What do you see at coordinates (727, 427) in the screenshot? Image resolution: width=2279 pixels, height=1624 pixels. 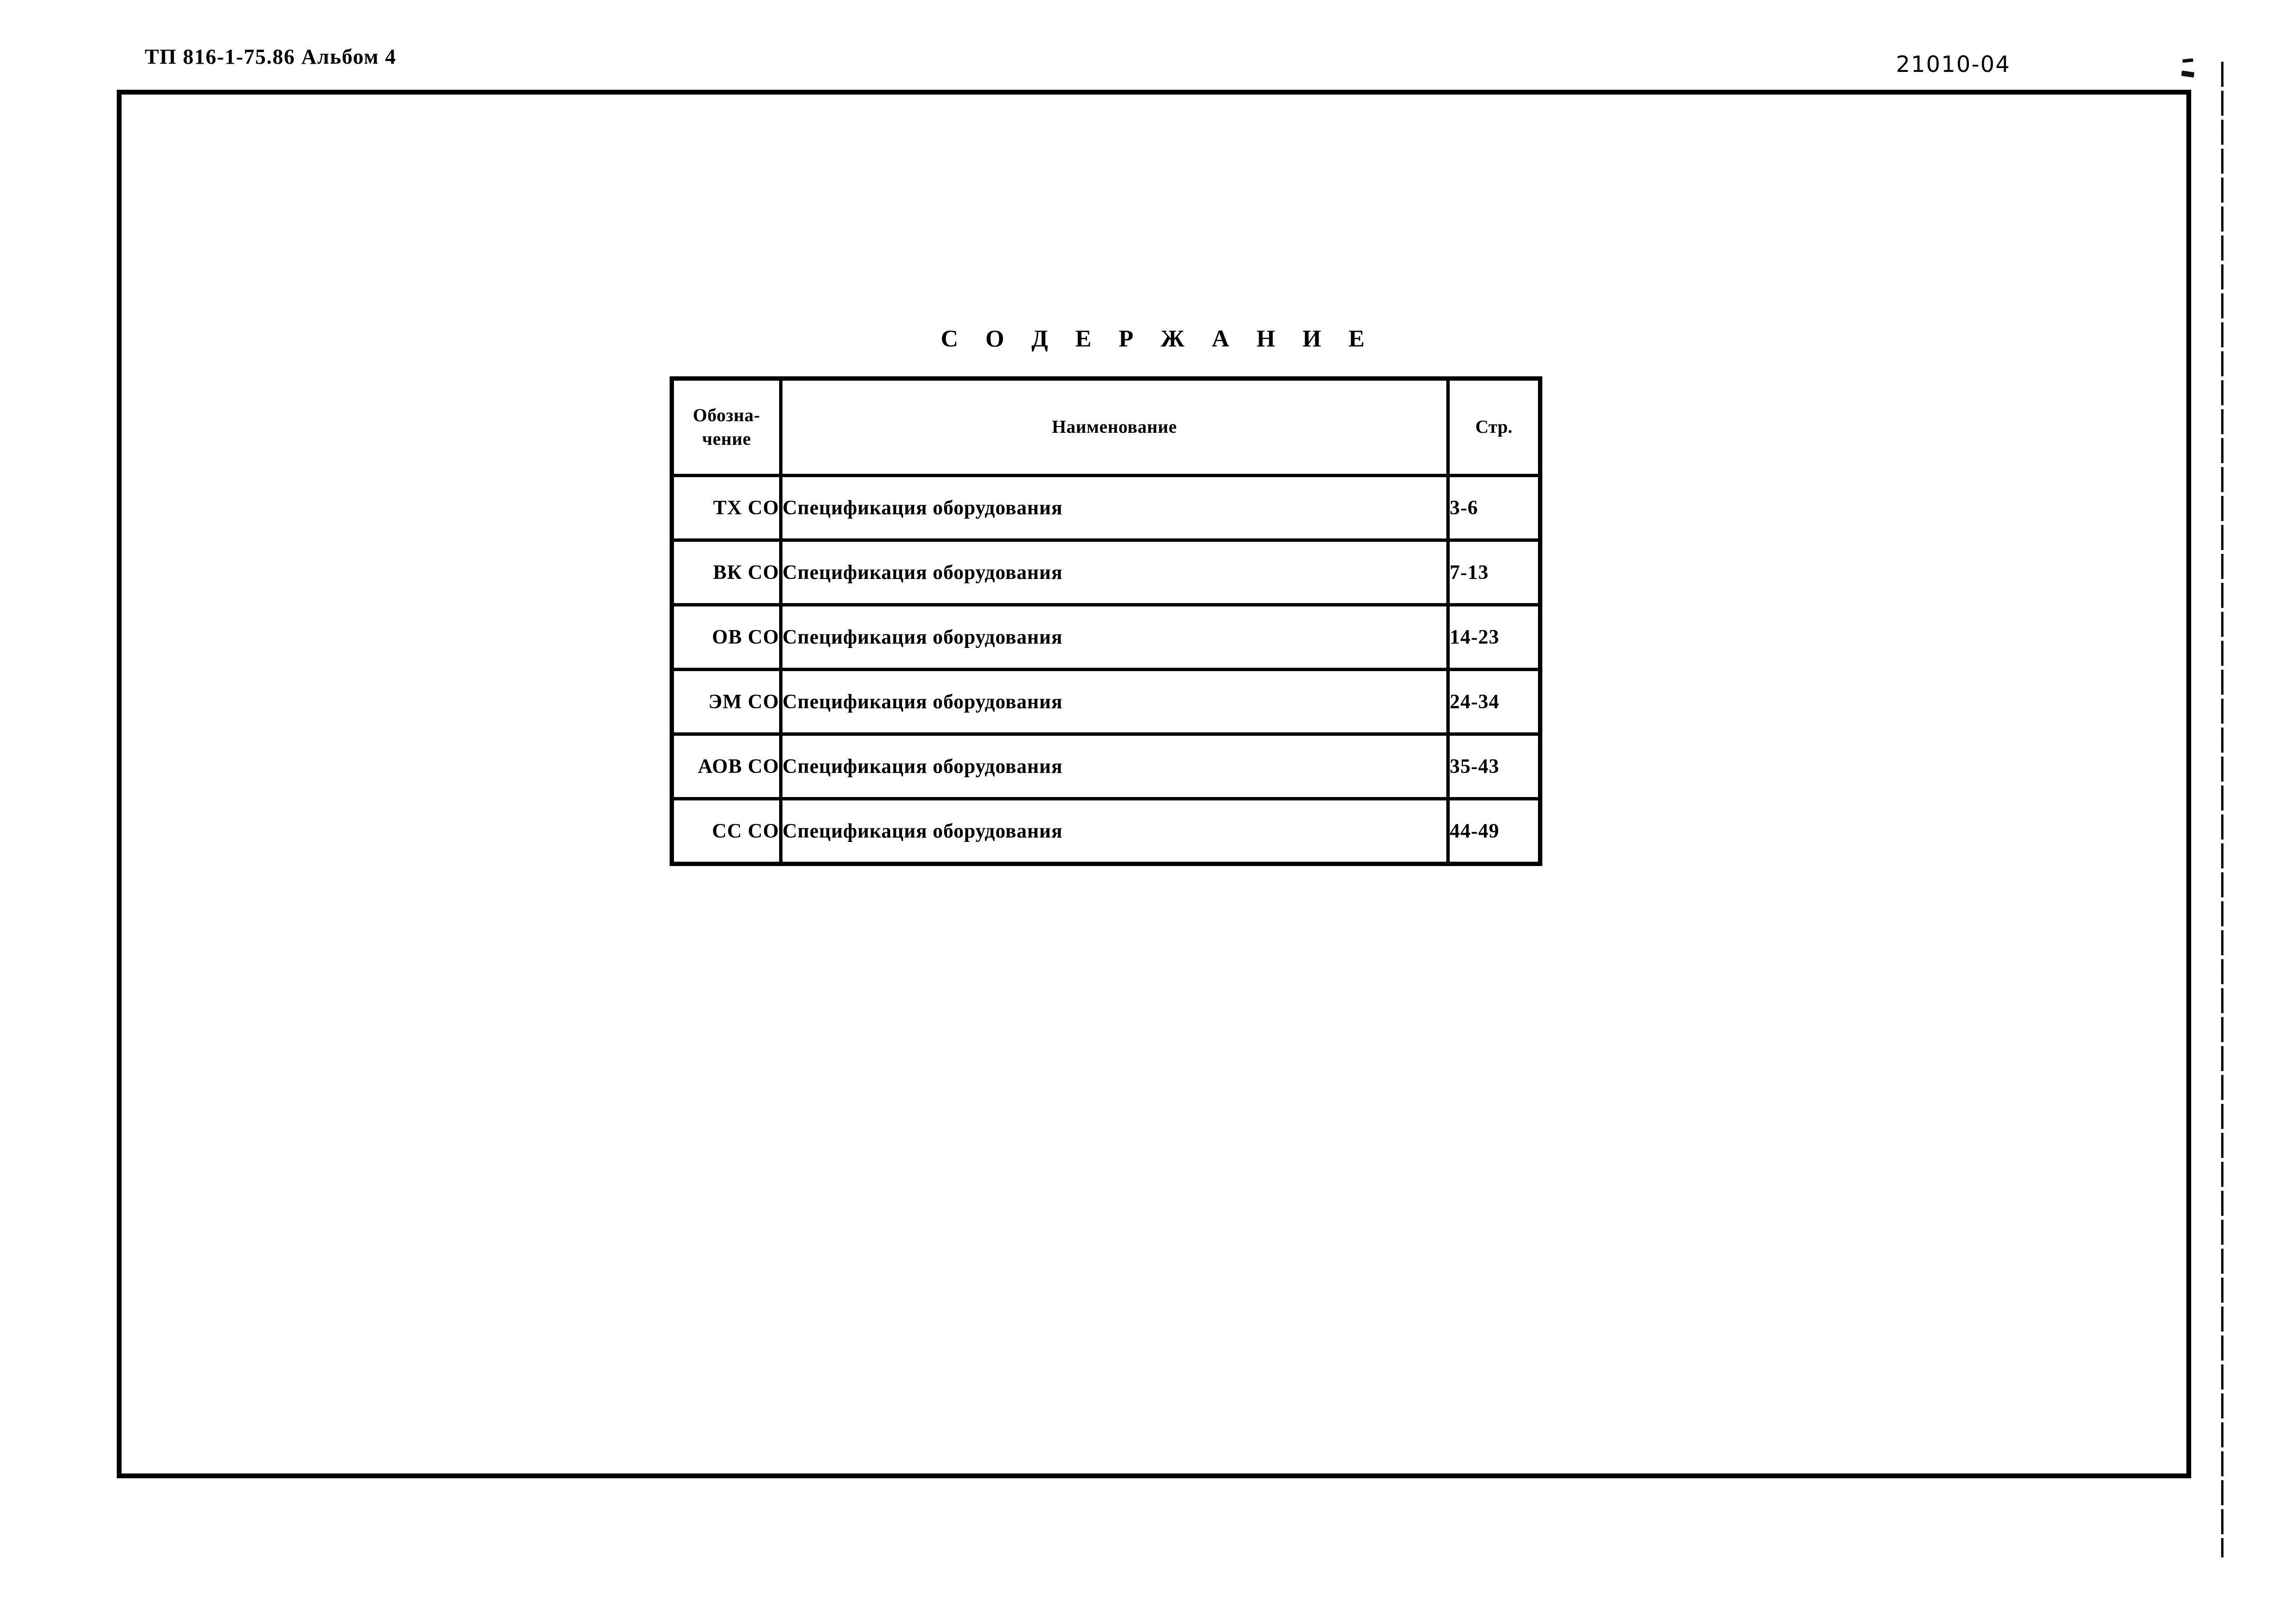 I see `column-header-designation: Обозна- чение` at bounding box center [727, 427].